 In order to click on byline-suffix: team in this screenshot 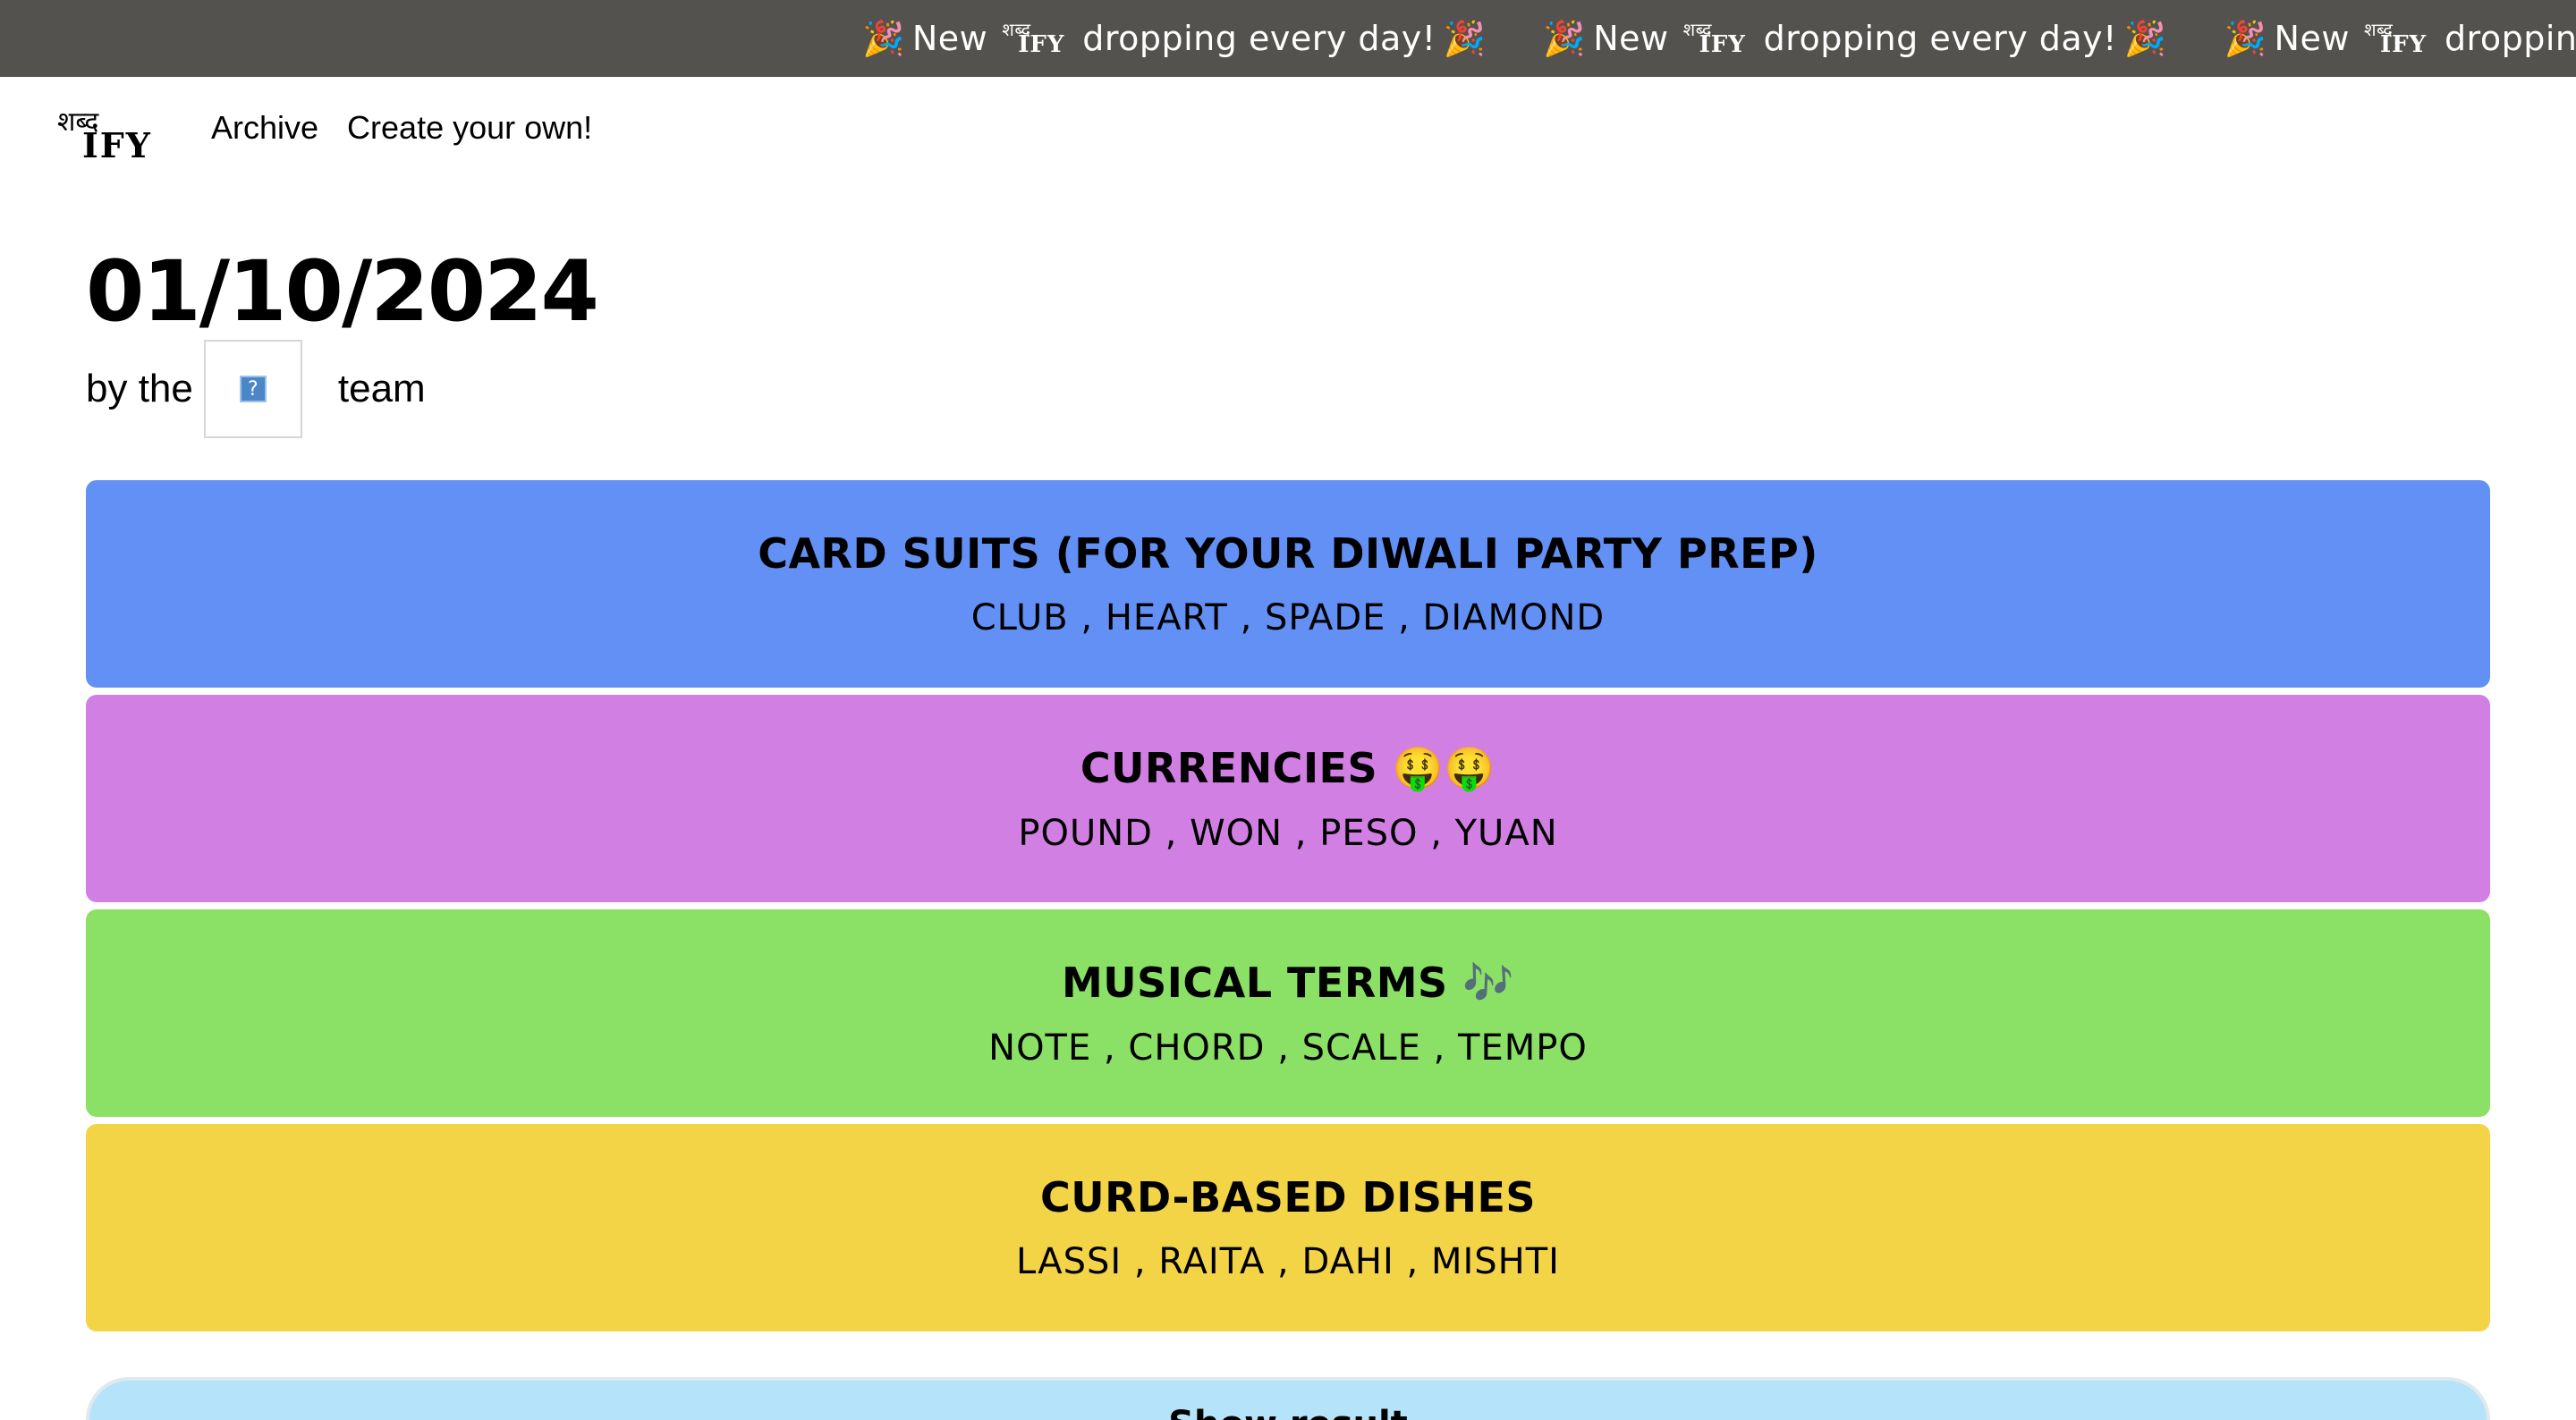, I will do `click(381, 388)`.